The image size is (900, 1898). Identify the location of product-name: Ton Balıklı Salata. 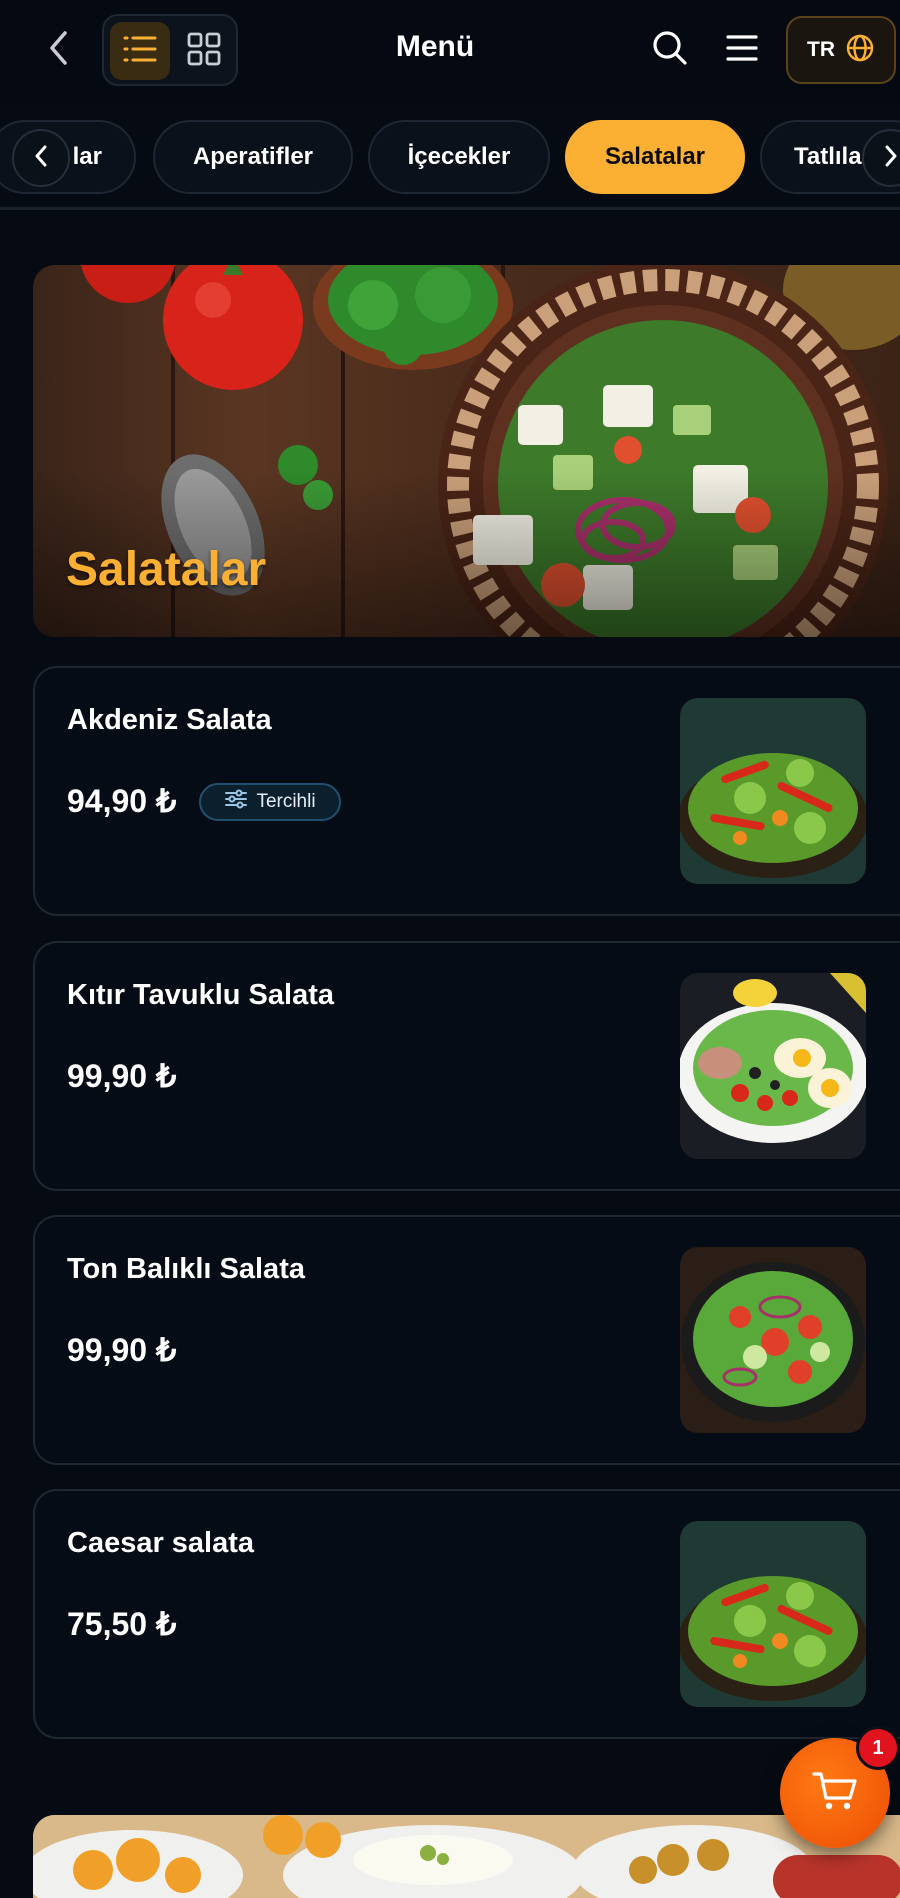
(186, 1269).